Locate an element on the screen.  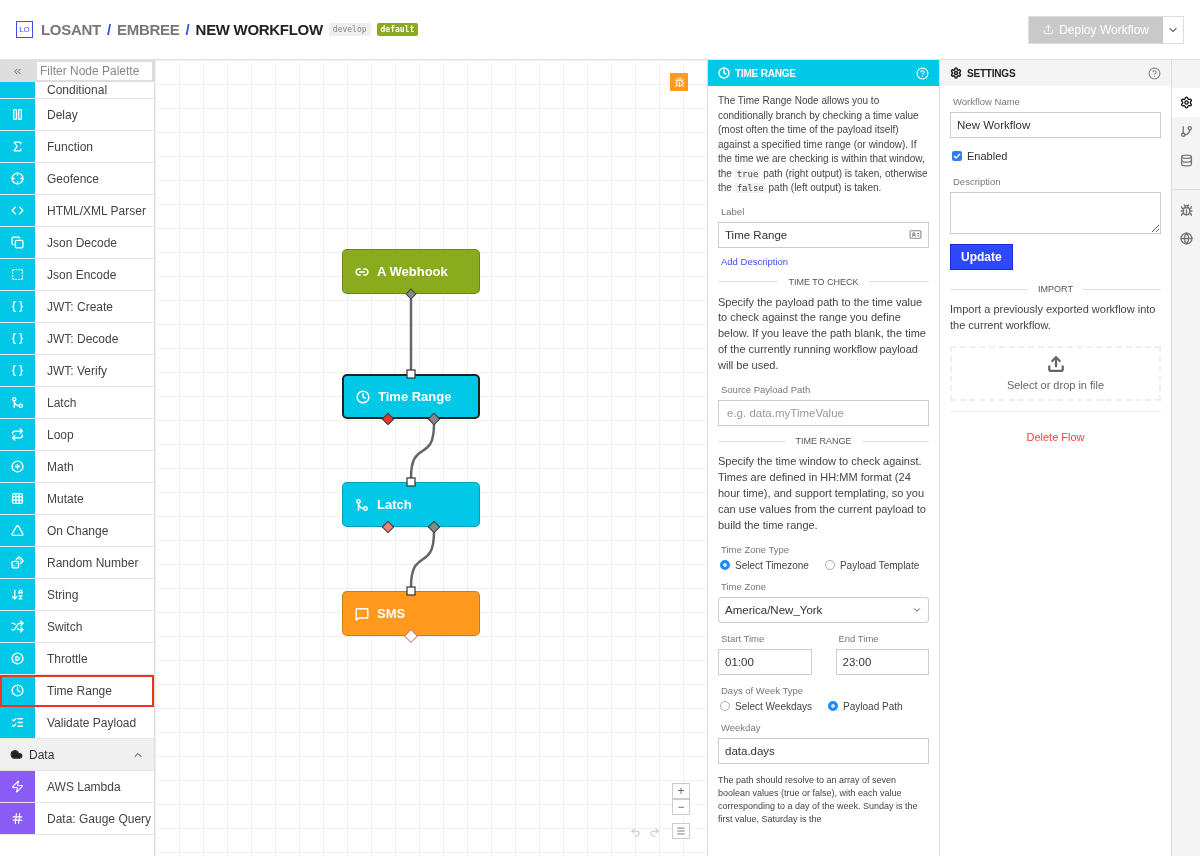
side-tab is located at coordinates (1186, 102).